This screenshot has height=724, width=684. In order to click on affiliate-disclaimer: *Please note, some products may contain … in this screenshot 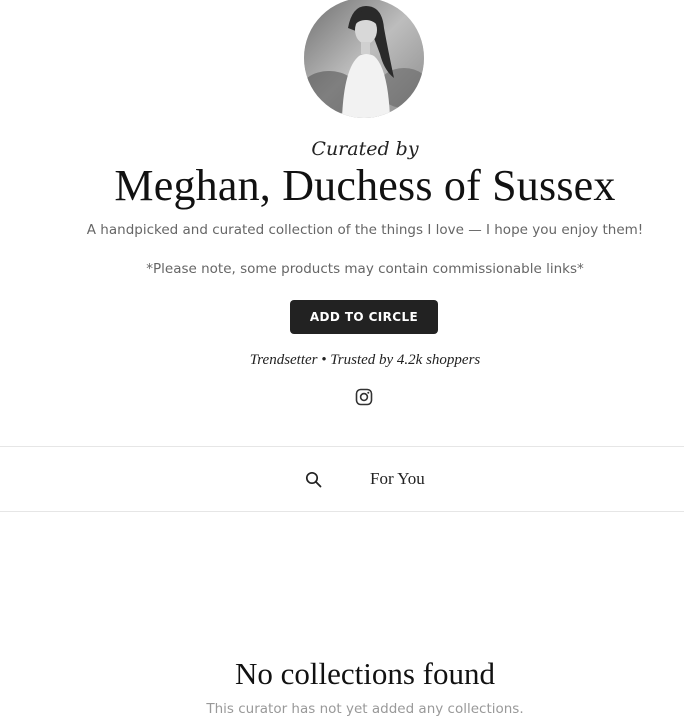, I will do `click(365, 269)`.